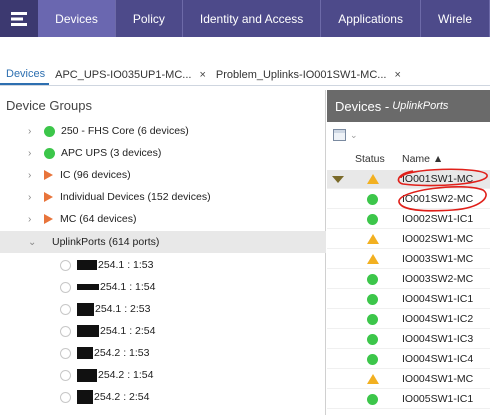 The image size is (490, 415). I want to click on expand-icon, so click(338, 179).